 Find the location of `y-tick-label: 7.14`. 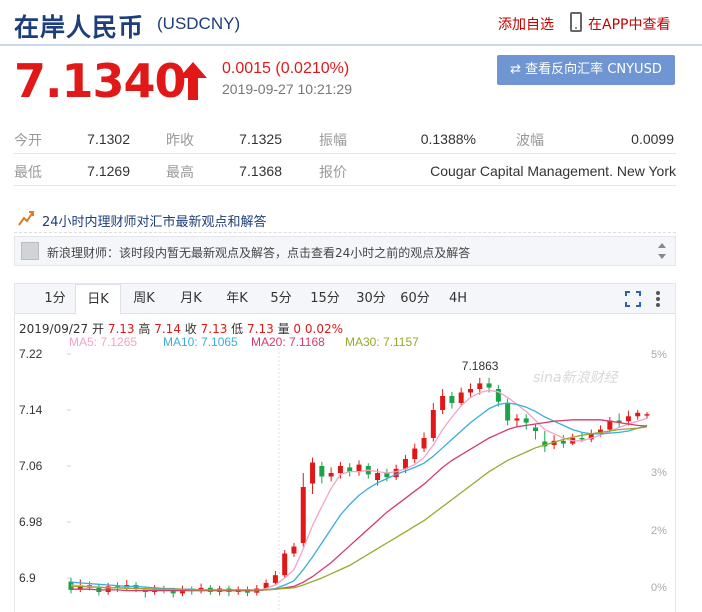

y-tick-label: 7.14 is located at coordinates (31, 410).